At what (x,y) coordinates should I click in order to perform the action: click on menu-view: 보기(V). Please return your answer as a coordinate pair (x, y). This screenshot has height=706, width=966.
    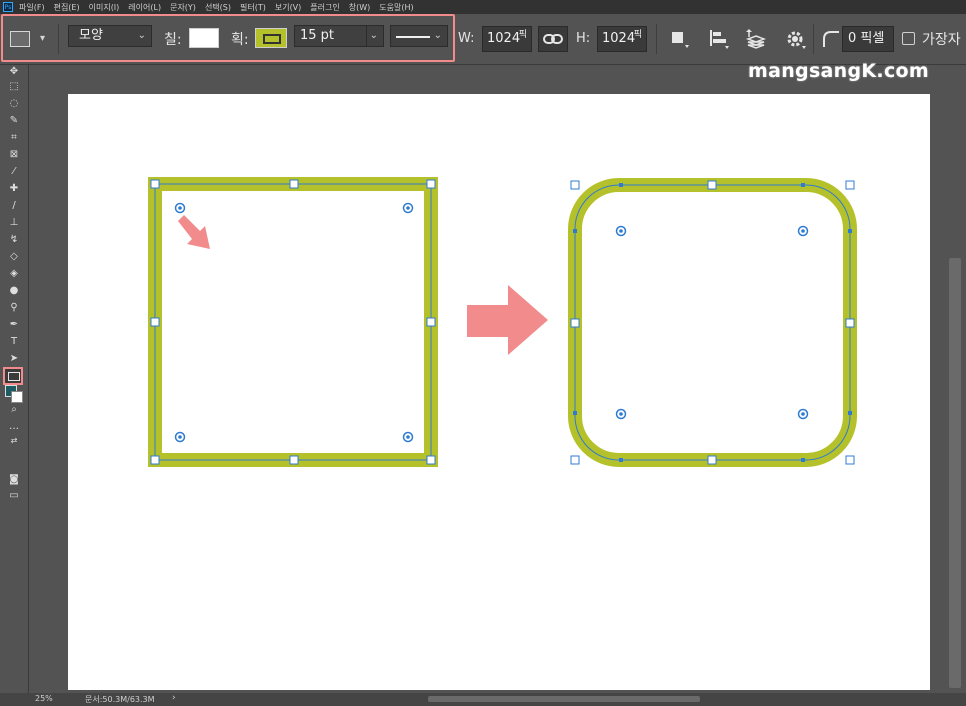
    Looking at the image, I should click on (288, 7).